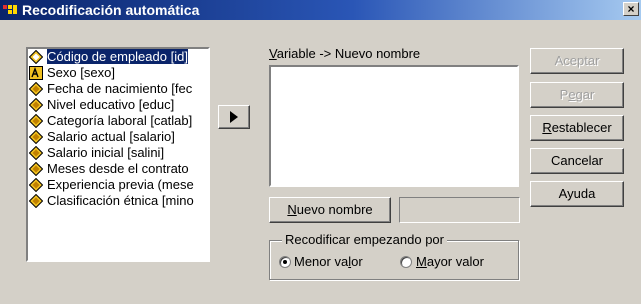  I want to click on new-name-button: Nuevo nombre, so click(330, 210).